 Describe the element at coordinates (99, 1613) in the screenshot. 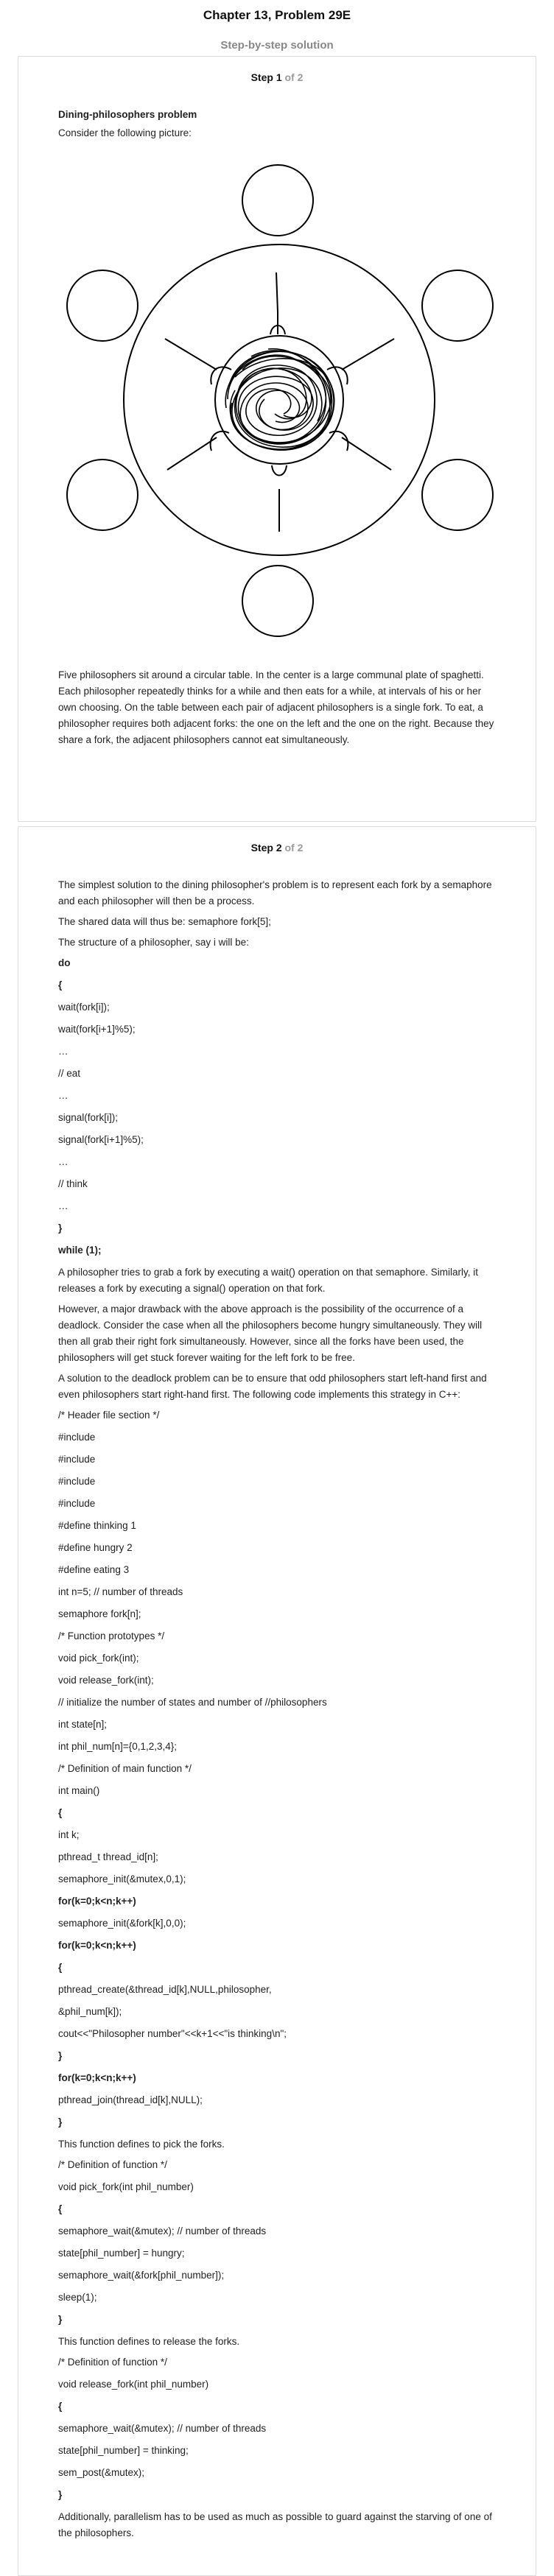

I see `code-line: semaphore fork[n];` at that location.